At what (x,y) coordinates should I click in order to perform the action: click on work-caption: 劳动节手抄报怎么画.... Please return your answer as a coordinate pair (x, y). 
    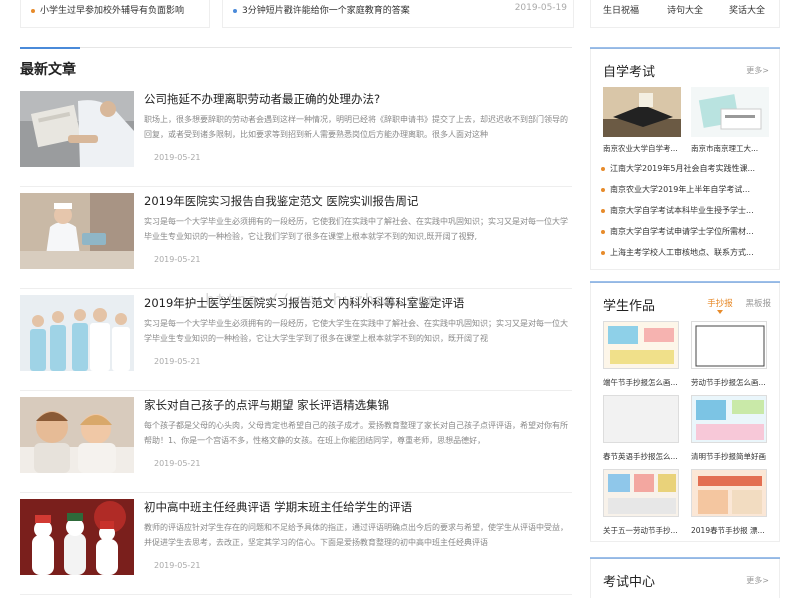
    Looking at the image, I should click on (732, 382).